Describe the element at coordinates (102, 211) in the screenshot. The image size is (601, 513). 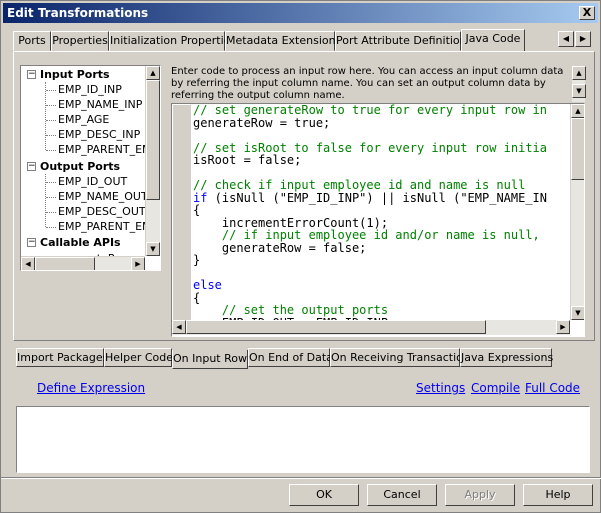
I see `tree-item-emp-desc-out: EMP_DESC_OUT` at that location.